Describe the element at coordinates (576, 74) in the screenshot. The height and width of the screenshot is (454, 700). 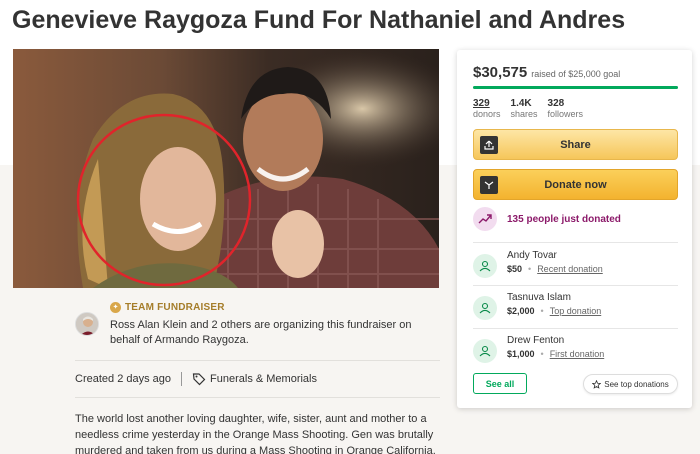
I see `goal-text: raised of $25,000 goal` at that location.